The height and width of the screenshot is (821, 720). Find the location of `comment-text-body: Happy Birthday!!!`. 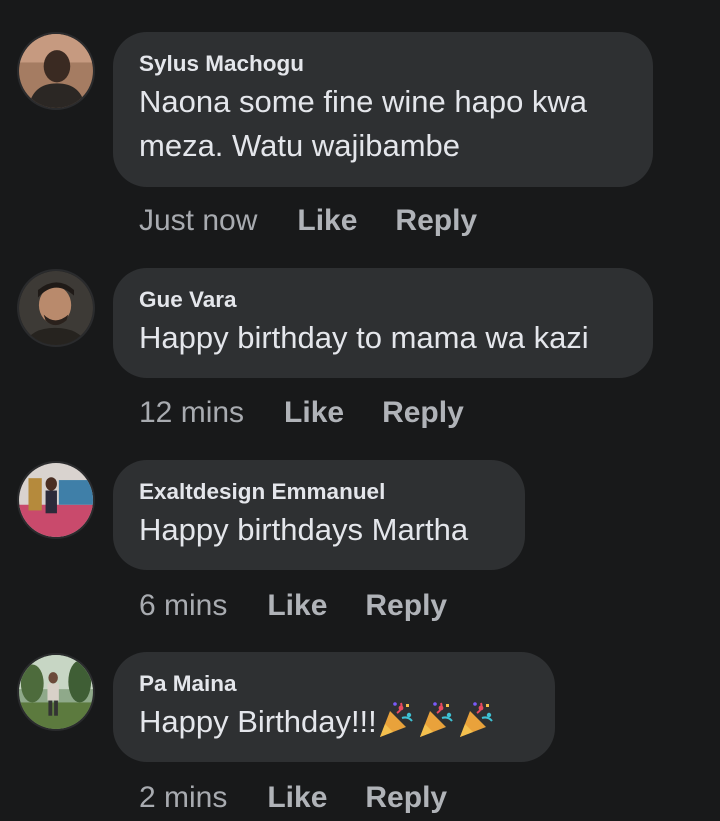

comment-text-body: Happy Birthday!!! is located at coordinates (258, 721).